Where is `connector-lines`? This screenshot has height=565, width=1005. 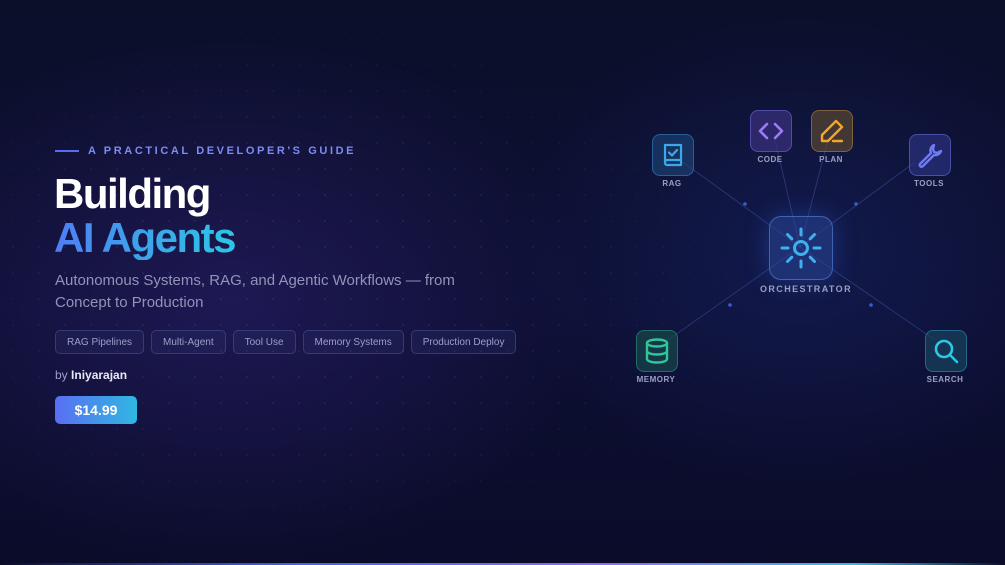 connector-lines is located at coordinates (801, 240).